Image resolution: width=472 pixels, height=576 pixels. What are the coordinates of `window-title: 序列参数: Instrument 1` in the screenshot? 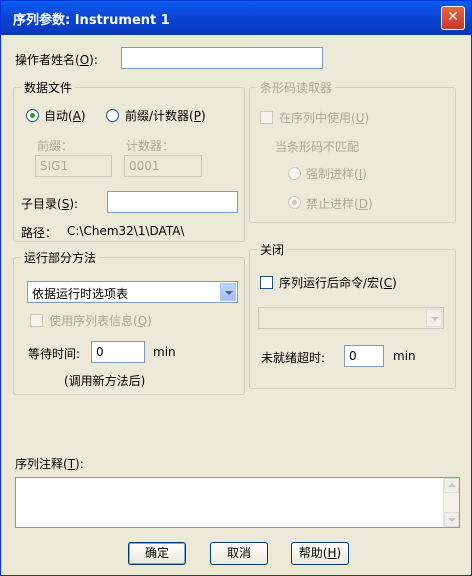 It's located at (91, 20).